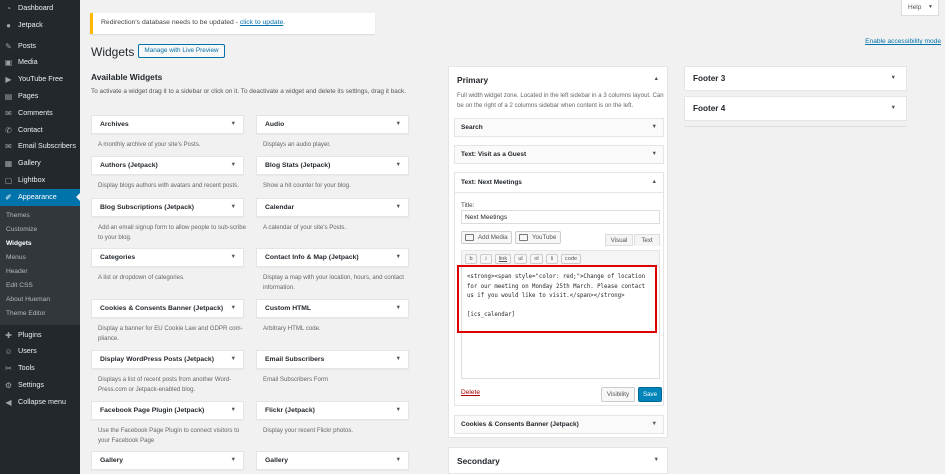  I want to click on submenu-item-menus: Menus, so click(40, 258).